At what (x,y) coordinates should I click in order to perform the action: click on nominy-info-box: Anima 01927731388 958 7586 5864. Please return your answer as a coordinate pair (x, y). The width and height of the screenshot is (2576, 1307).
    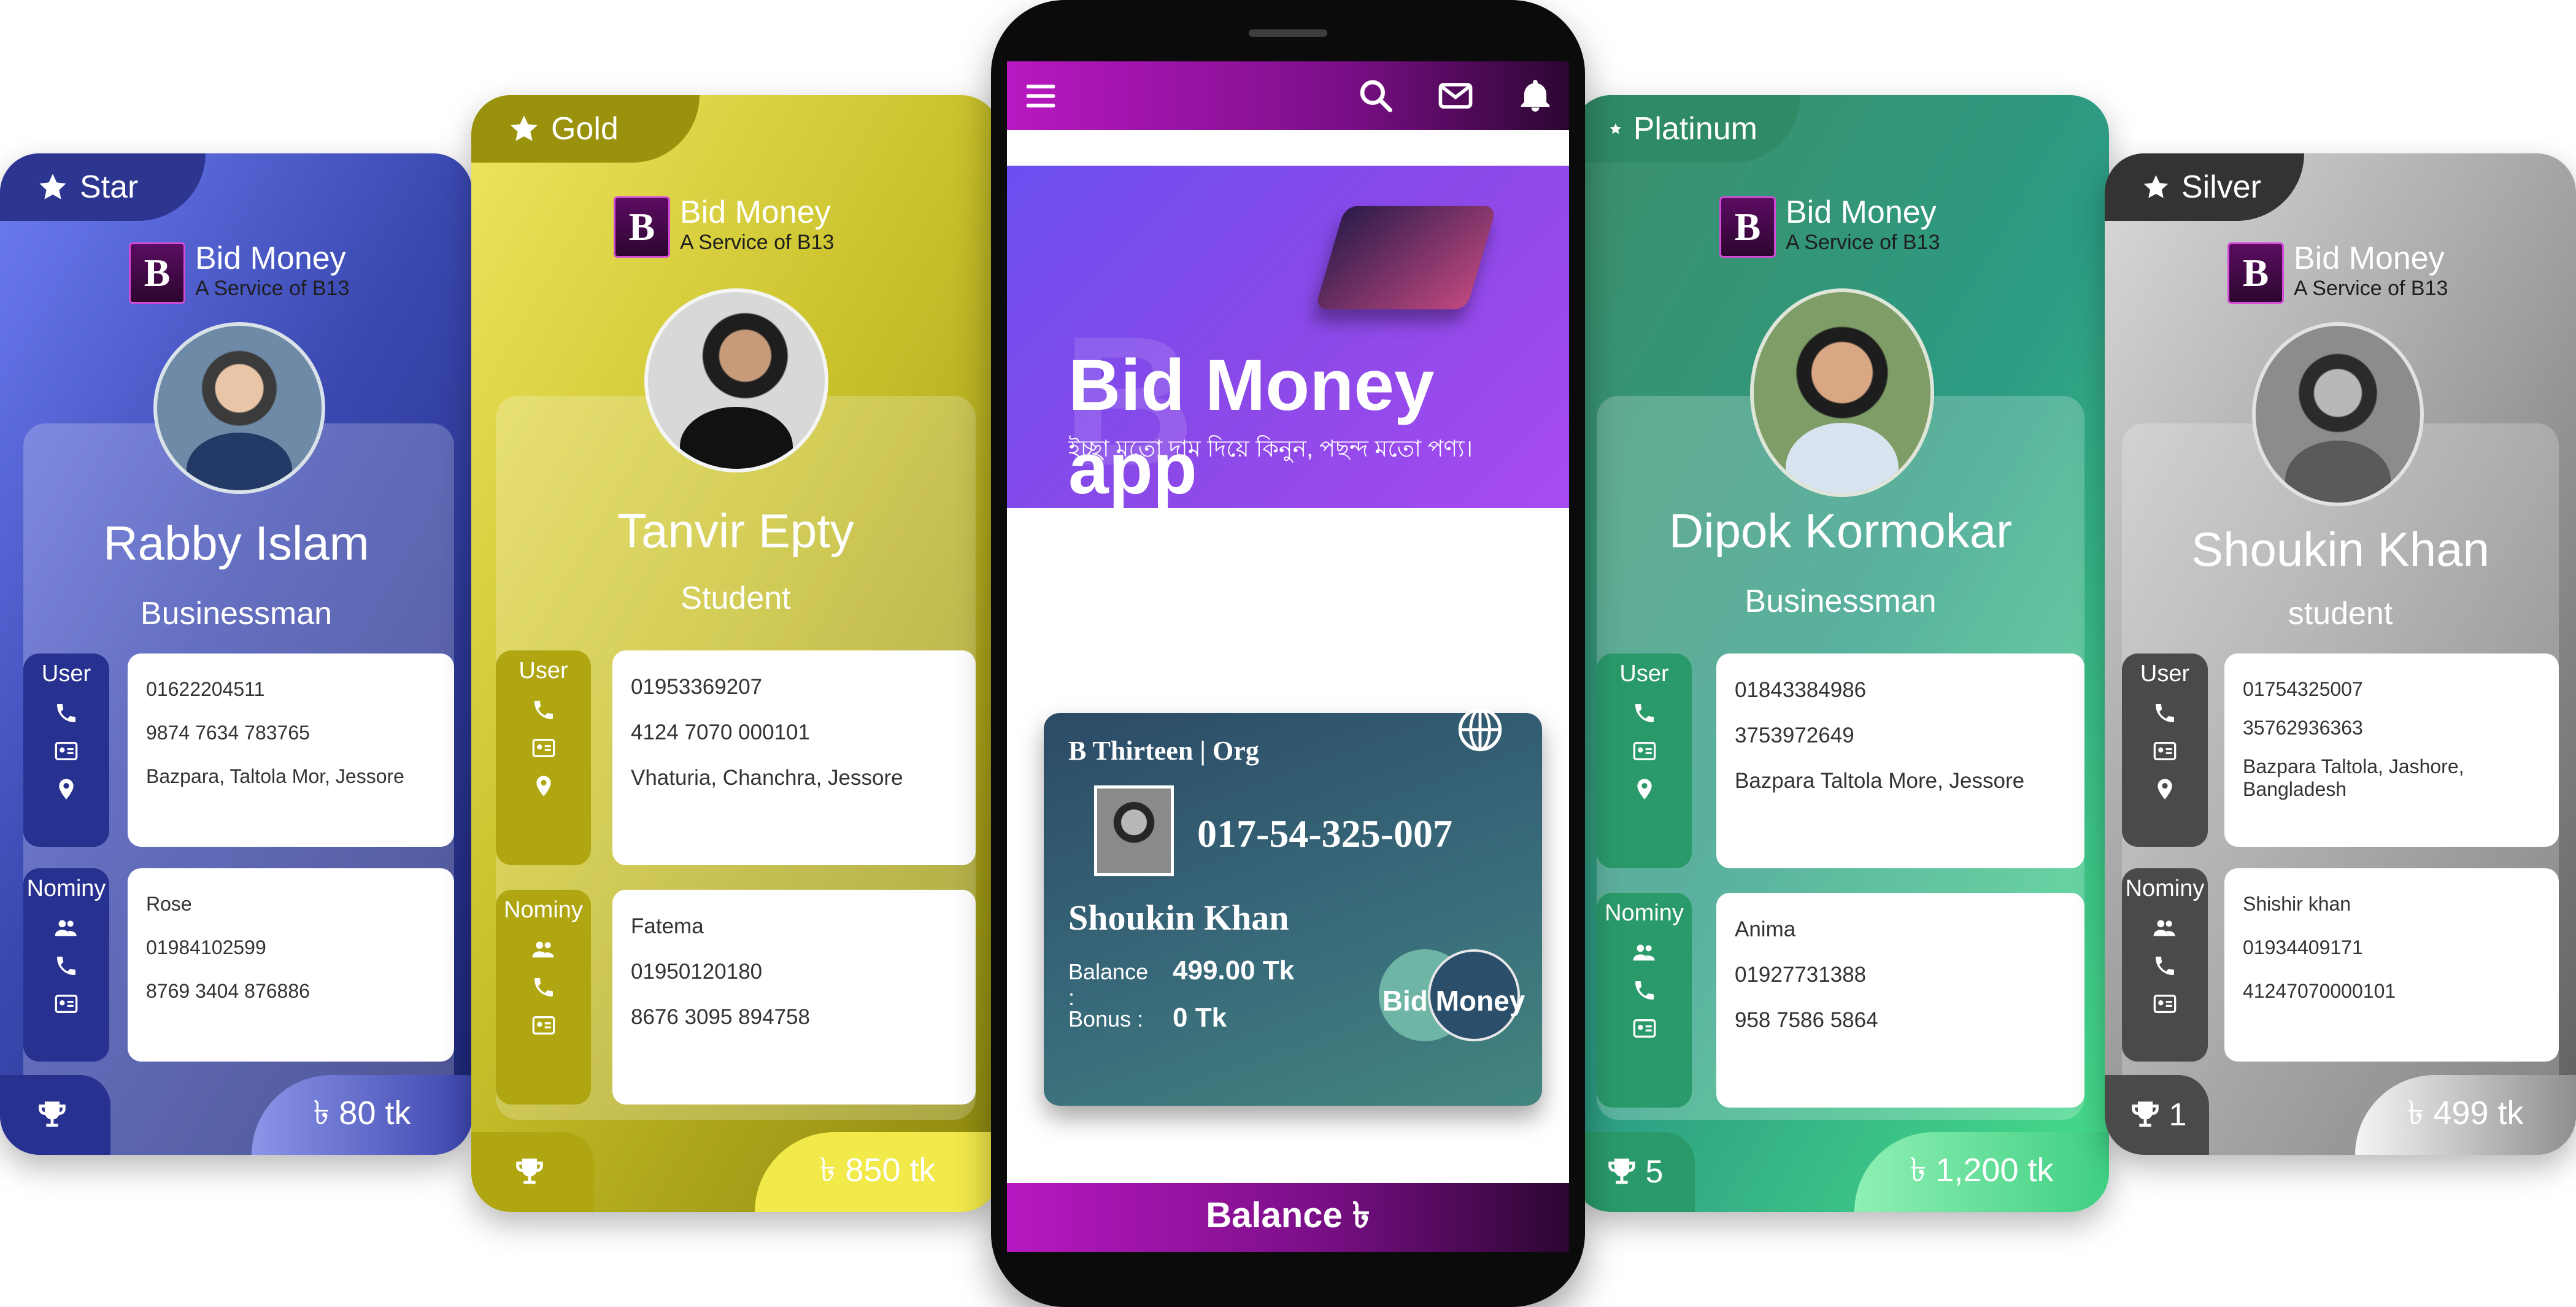
    Looking at the image, I should click on (1900, 1000).